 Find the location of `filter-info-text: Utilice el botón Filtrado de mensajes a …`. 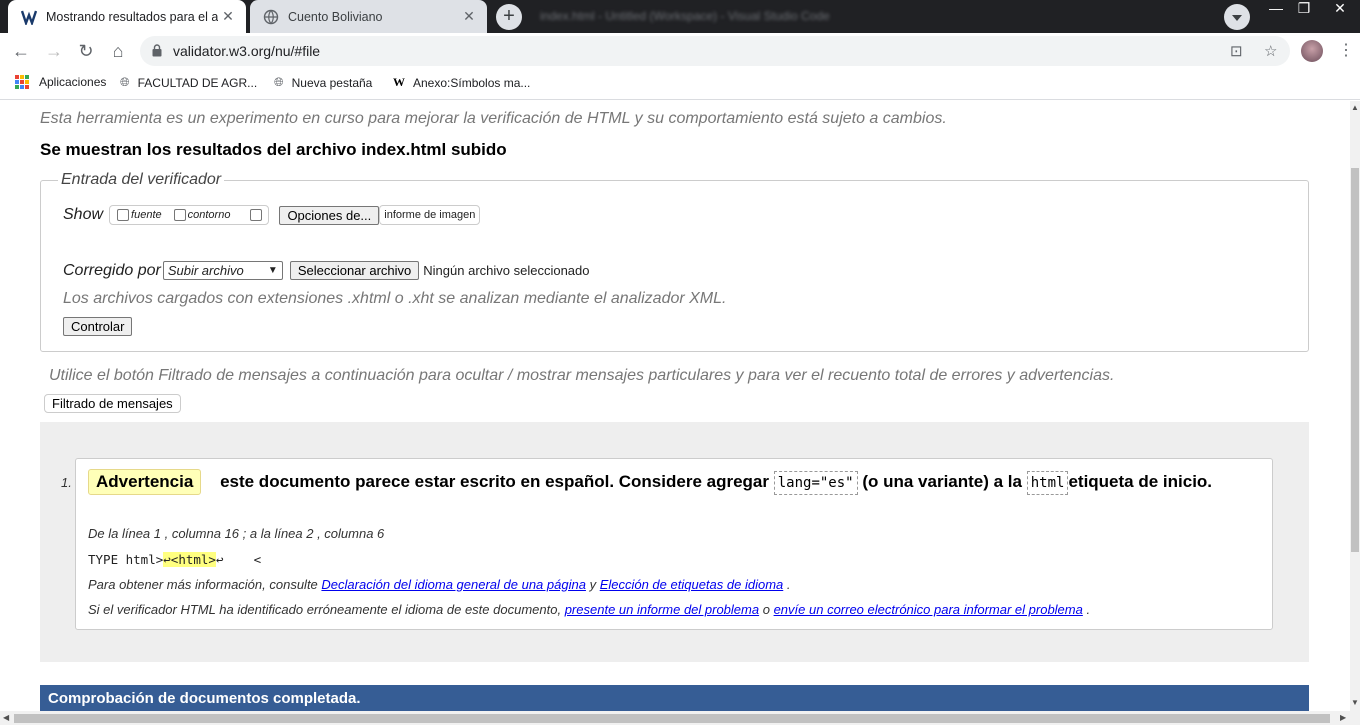

filter-info-text: Utilice el botón Filtrado de mensajes a … is located at coordinates (582, 375).